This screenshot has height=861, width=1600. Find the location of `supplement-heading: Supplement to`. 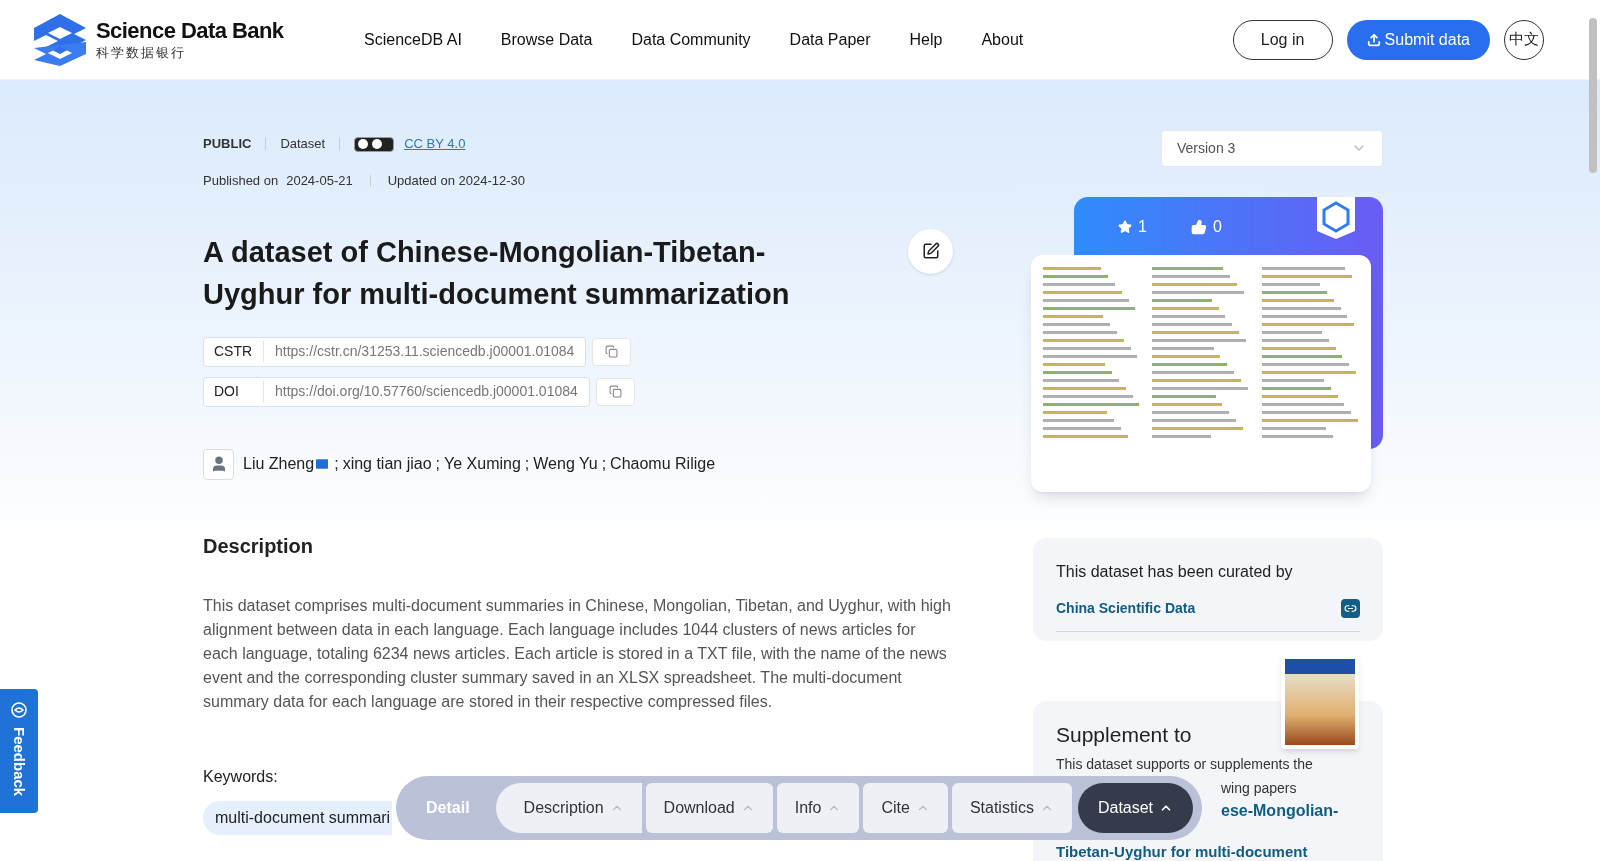

supplement-heading: Supplement to is located at coordinates (1124, 735).